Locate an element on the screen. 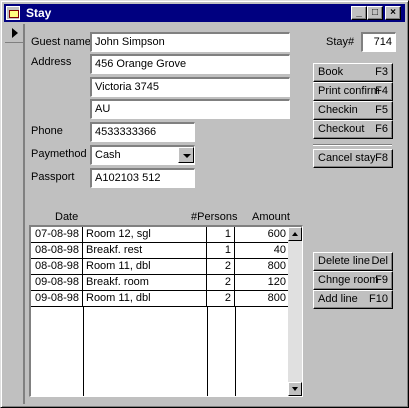 This screenshot has width=409, height=408. table-row: 08-08-98 Breakf. rest 1 40 is located at coordinates (160, 251).